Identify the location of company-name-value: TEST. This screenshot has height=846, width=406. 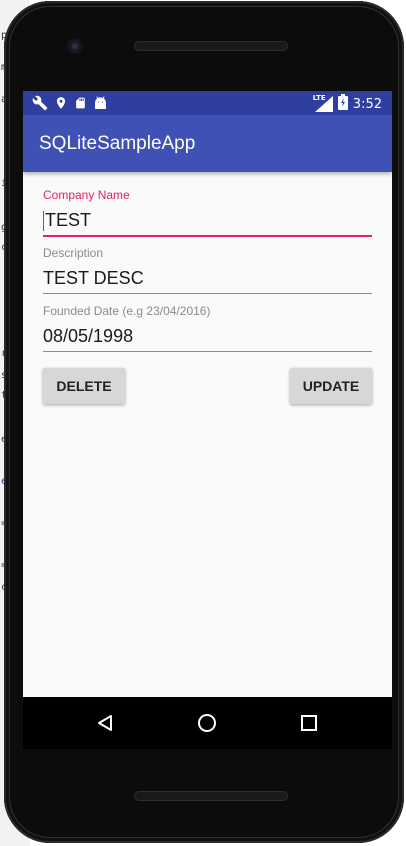
(68, 220).